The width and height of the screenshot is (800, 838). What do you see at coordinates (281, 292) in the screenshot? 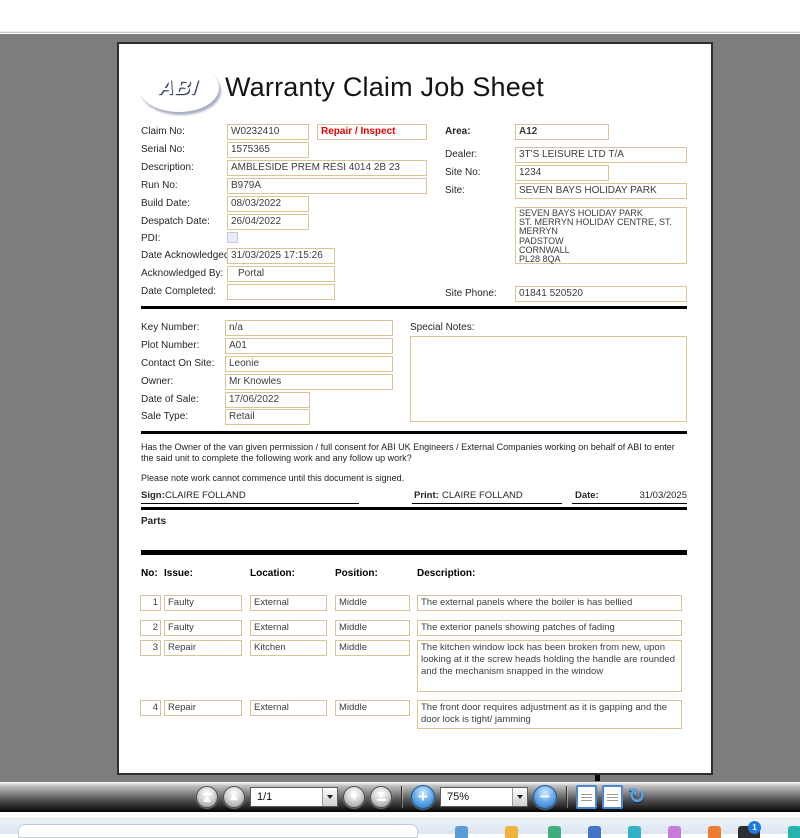
I see `date-completed-field` at bounding box center [281, 292].